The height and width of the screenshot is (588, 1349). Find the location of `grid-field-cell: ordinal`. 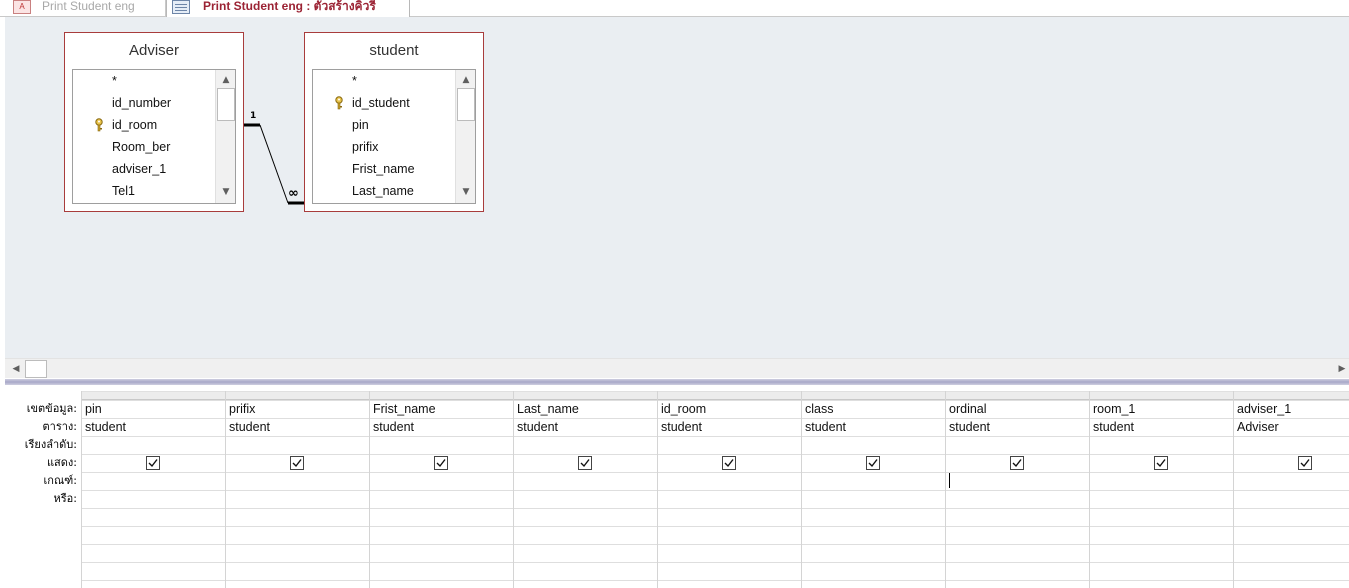

grid-field-cell: ordinal is located at coordinates (1018, 409).